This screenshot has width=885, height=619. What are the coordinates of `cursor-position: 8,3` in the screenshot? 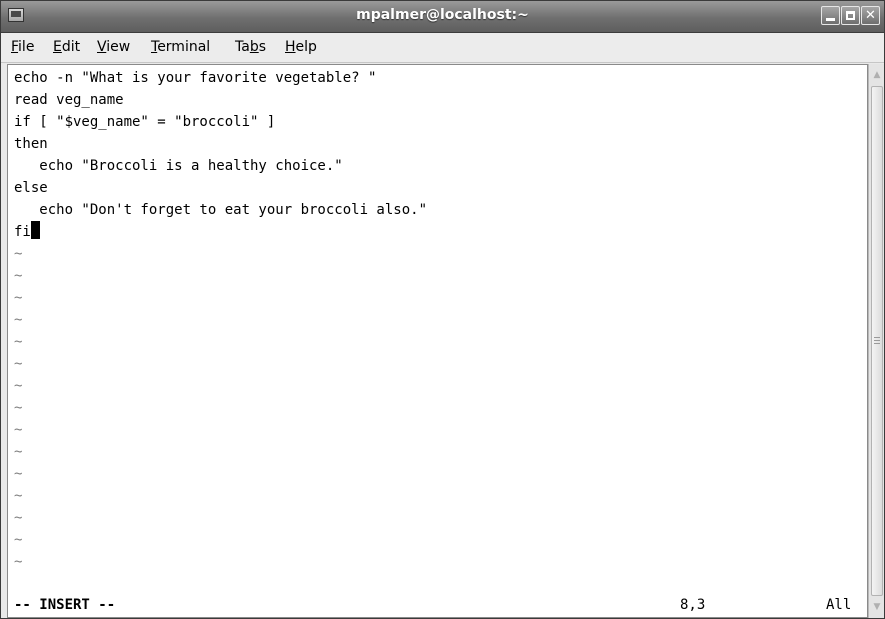 It's located at (693, 605).